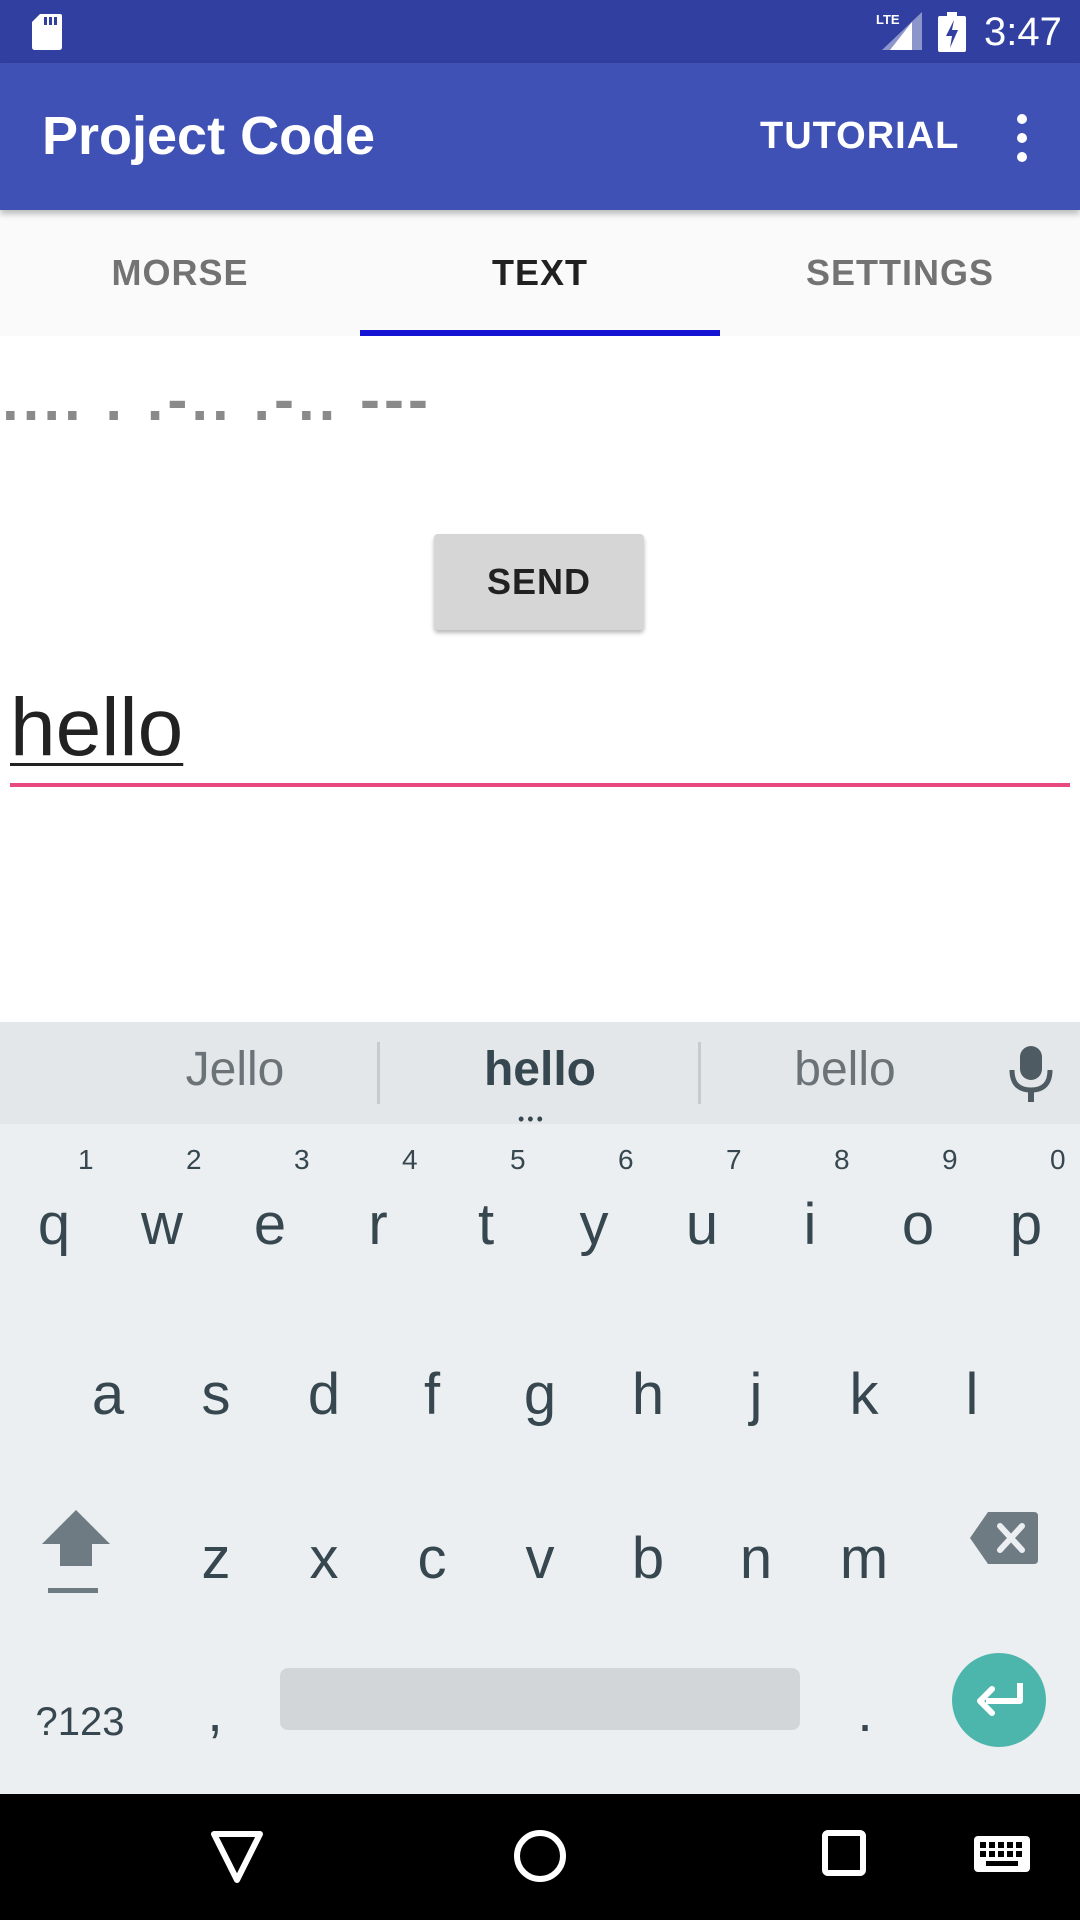 The image size is (1080, 1920). Describe the element at coordinates (540, 1559) in the screenshot. I see `key-v: v` at that location.